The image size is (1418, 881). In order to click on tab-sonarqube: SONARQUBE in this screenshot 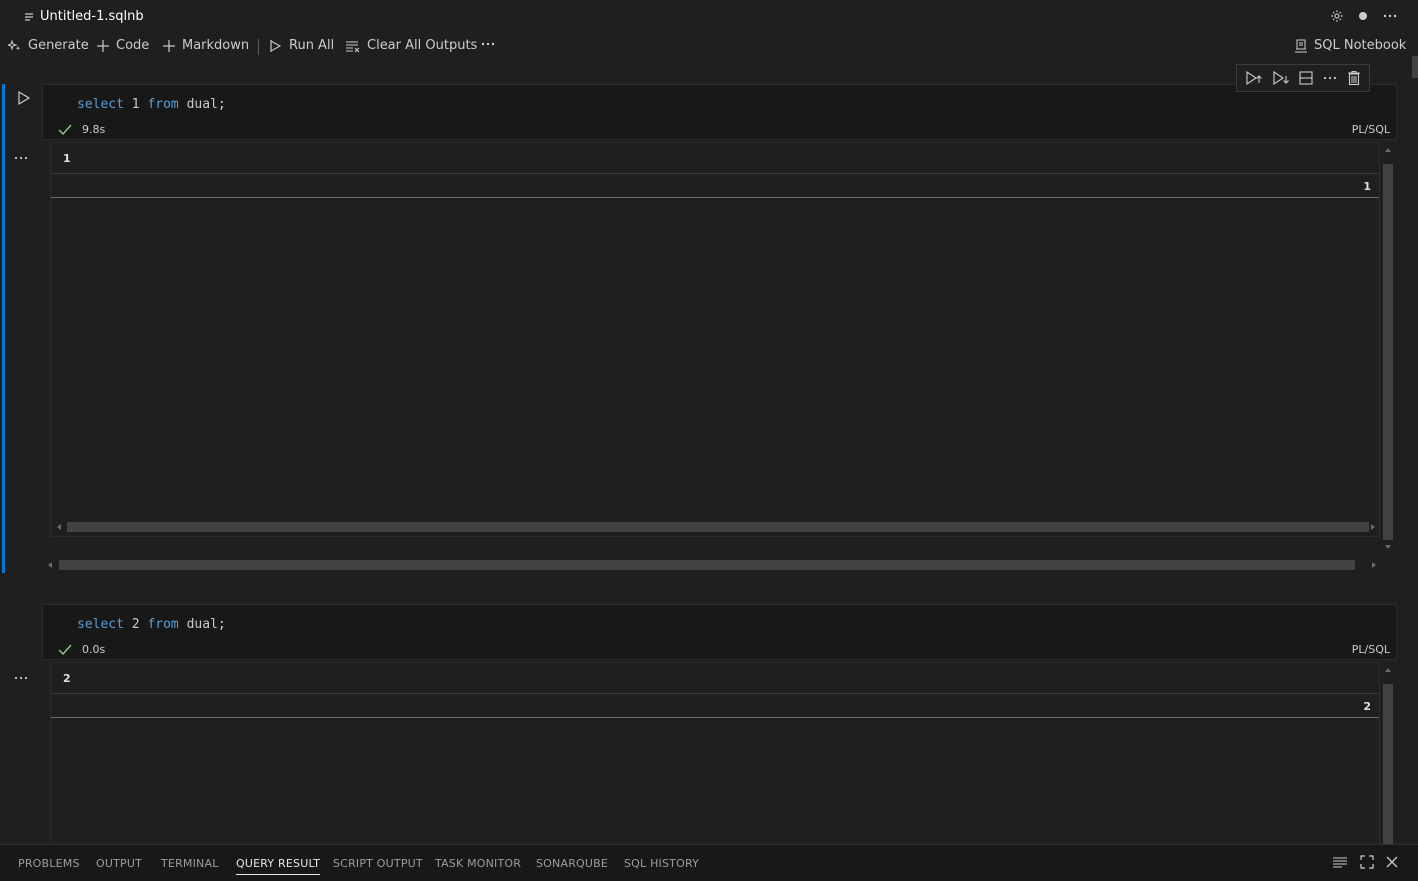, I will do `click(572, 863)`.